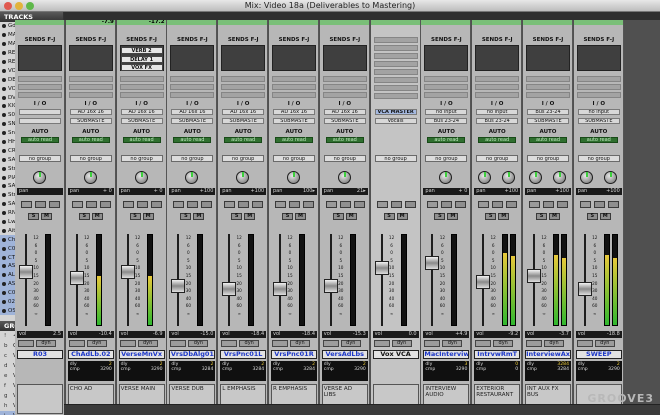 This screenshot has width=660, height=415. What do you see at coordinates (40, 354) in the screenshot?
I see `track-name-button: R03` at bounding box center [40, 354].